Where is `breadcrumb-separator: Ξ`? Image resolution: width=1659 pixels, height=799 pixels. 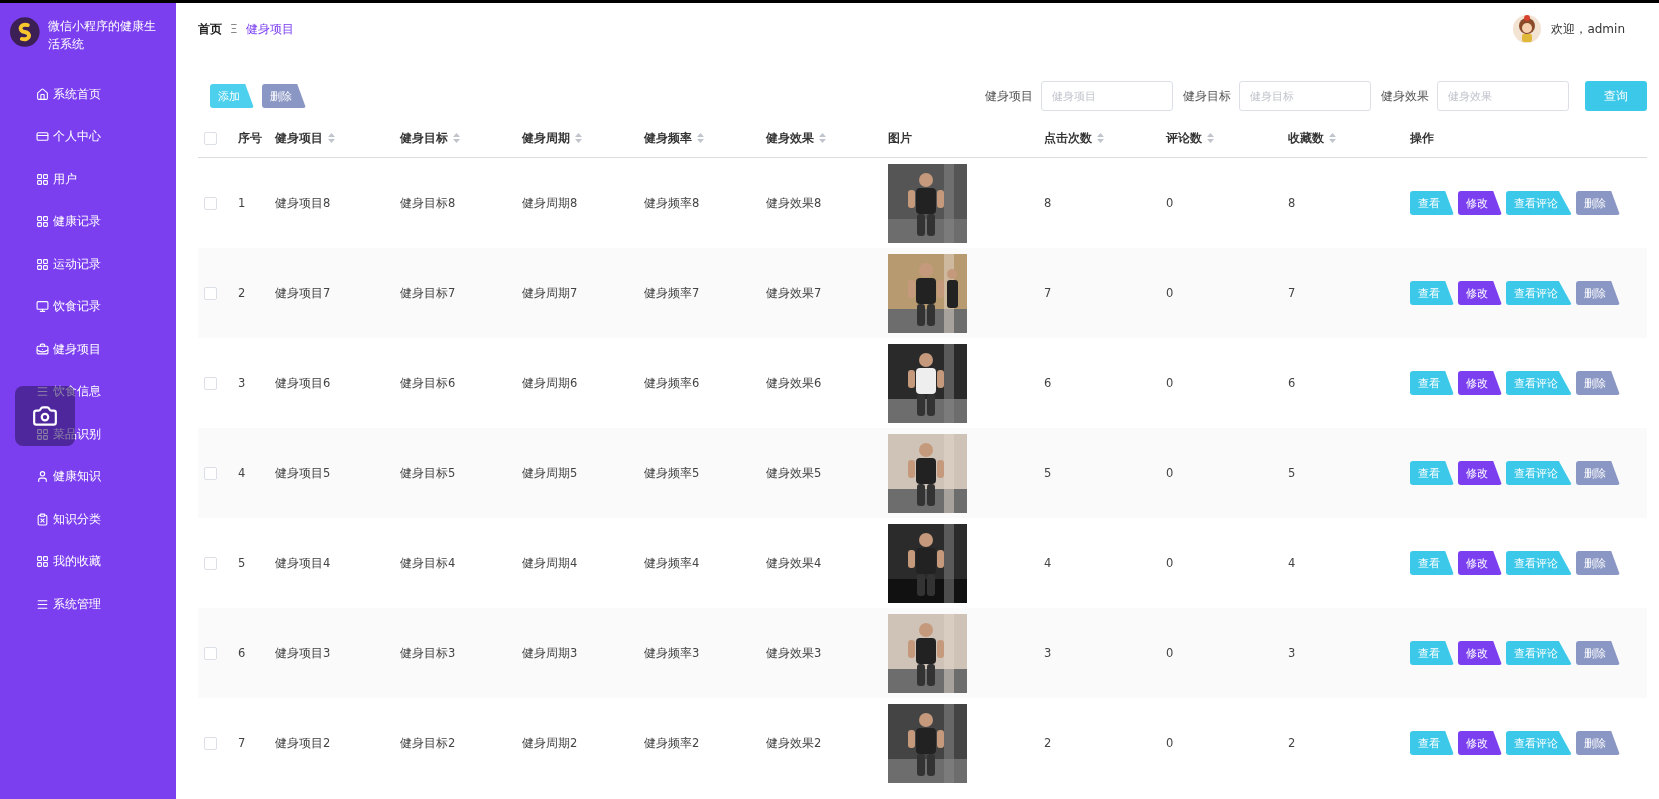 breadcrumb-separator: Ξ is located at coordinates (234, 29).